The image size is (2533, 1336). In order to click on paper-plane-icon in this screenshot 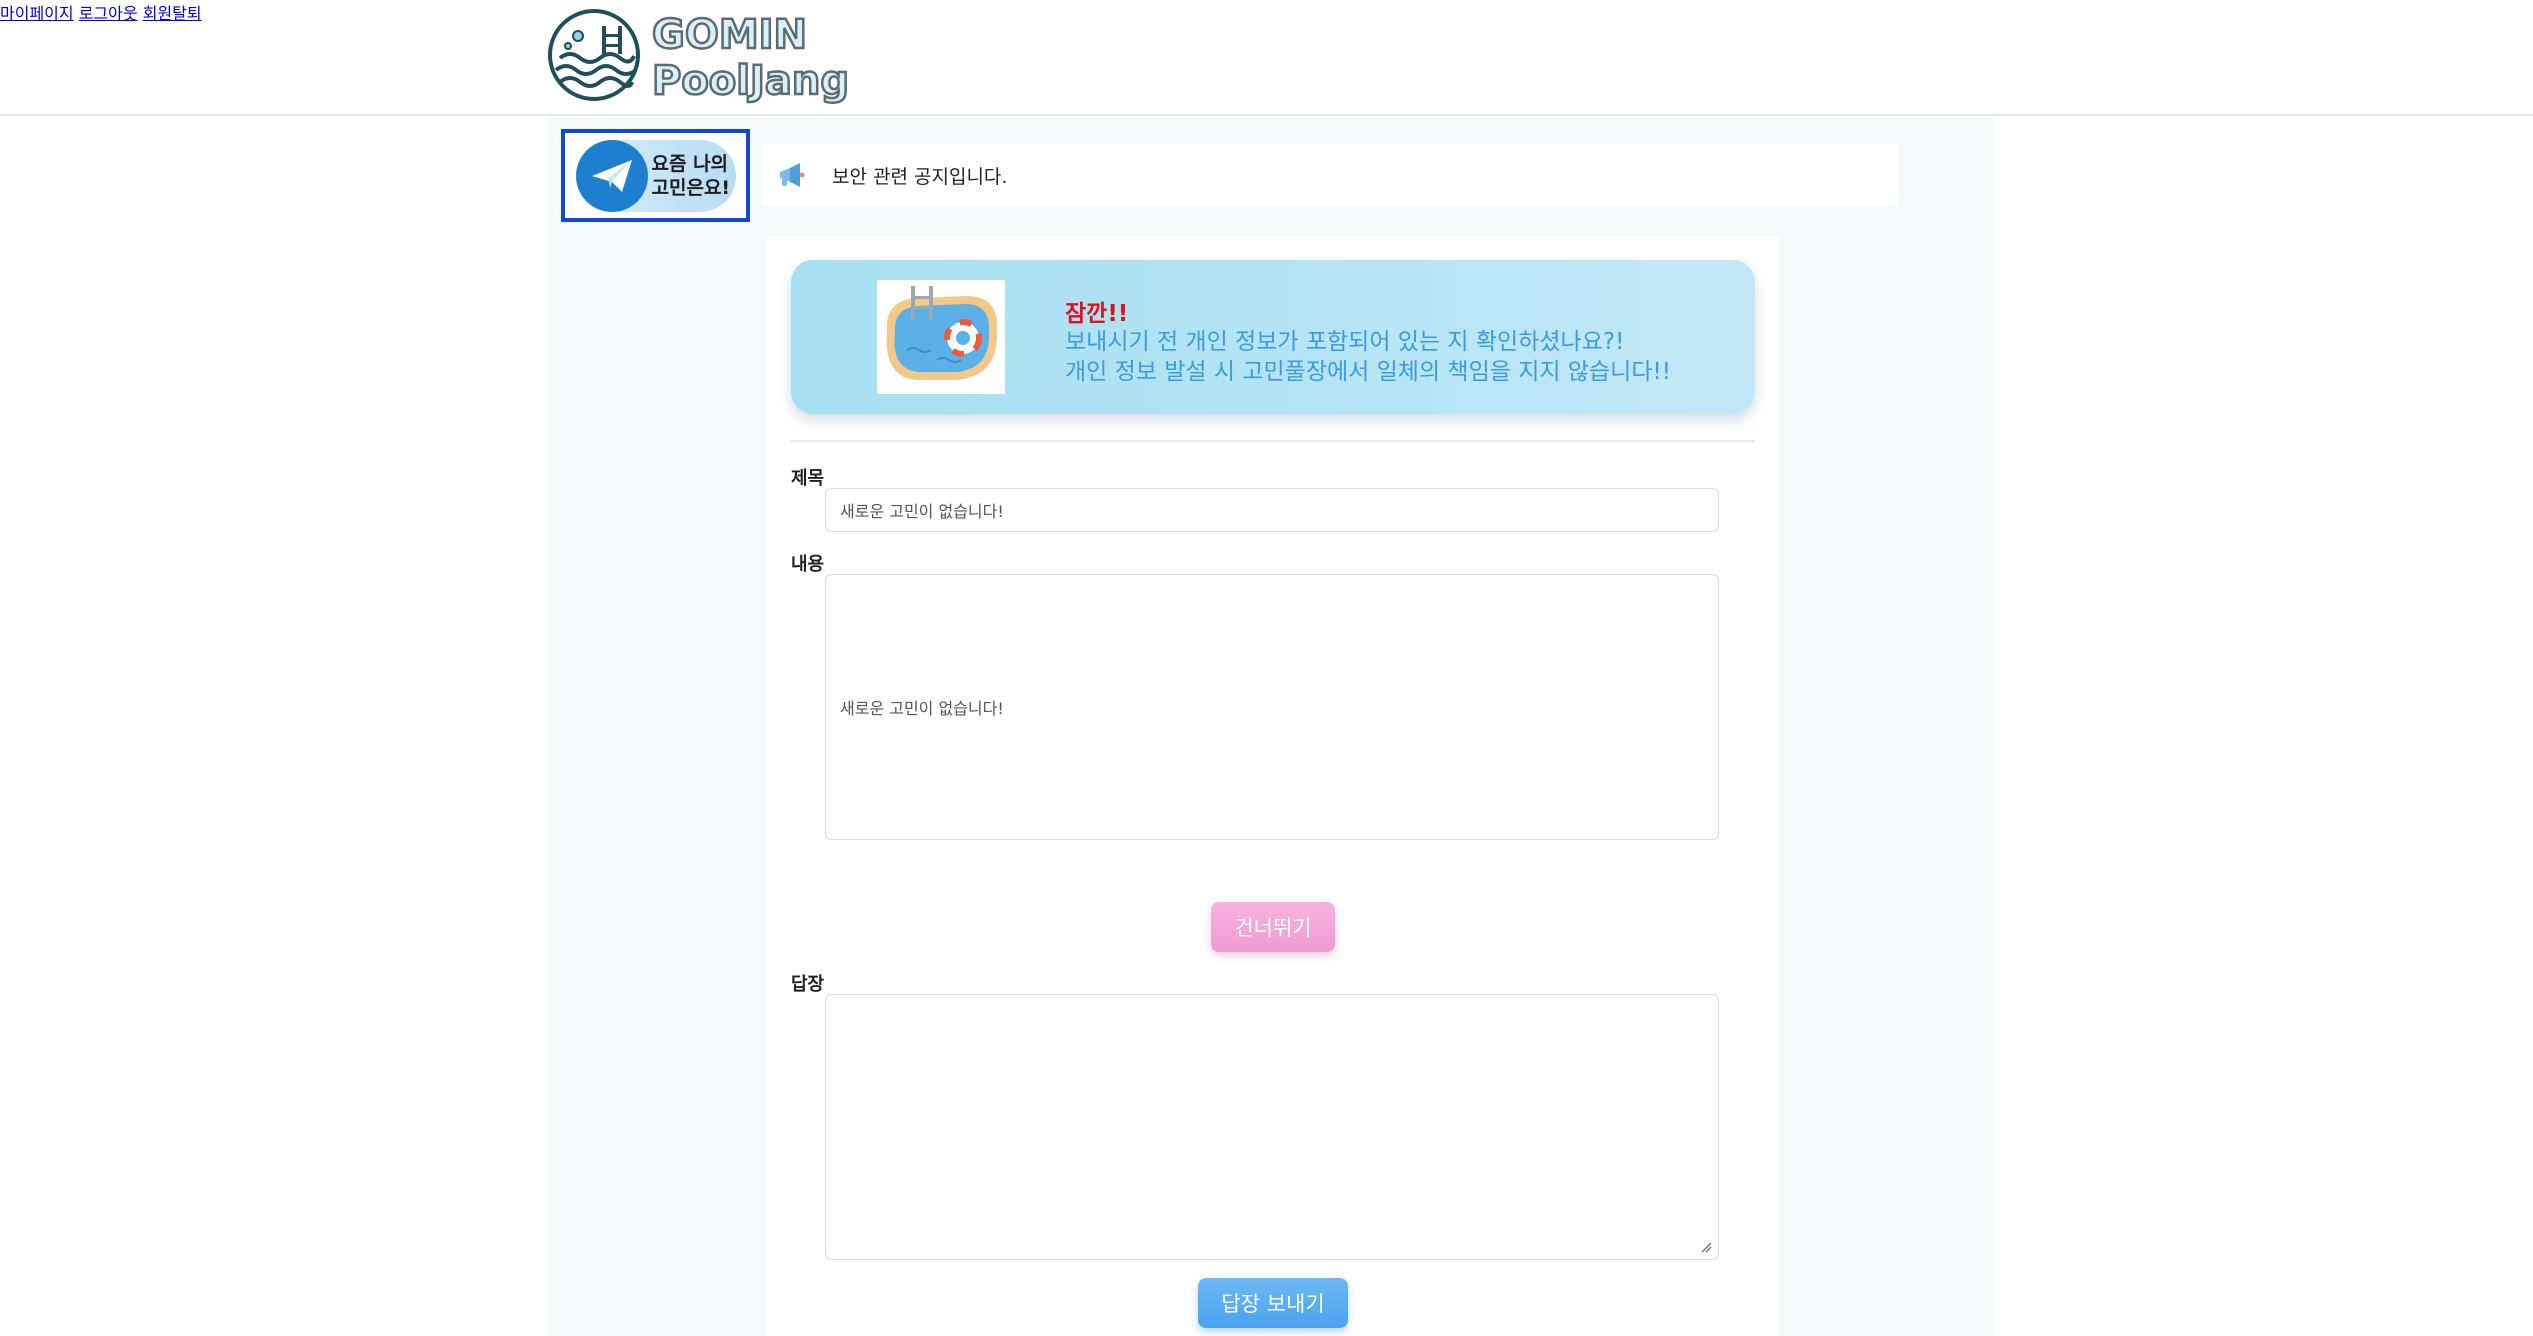, I will do `click(611, 175)`.